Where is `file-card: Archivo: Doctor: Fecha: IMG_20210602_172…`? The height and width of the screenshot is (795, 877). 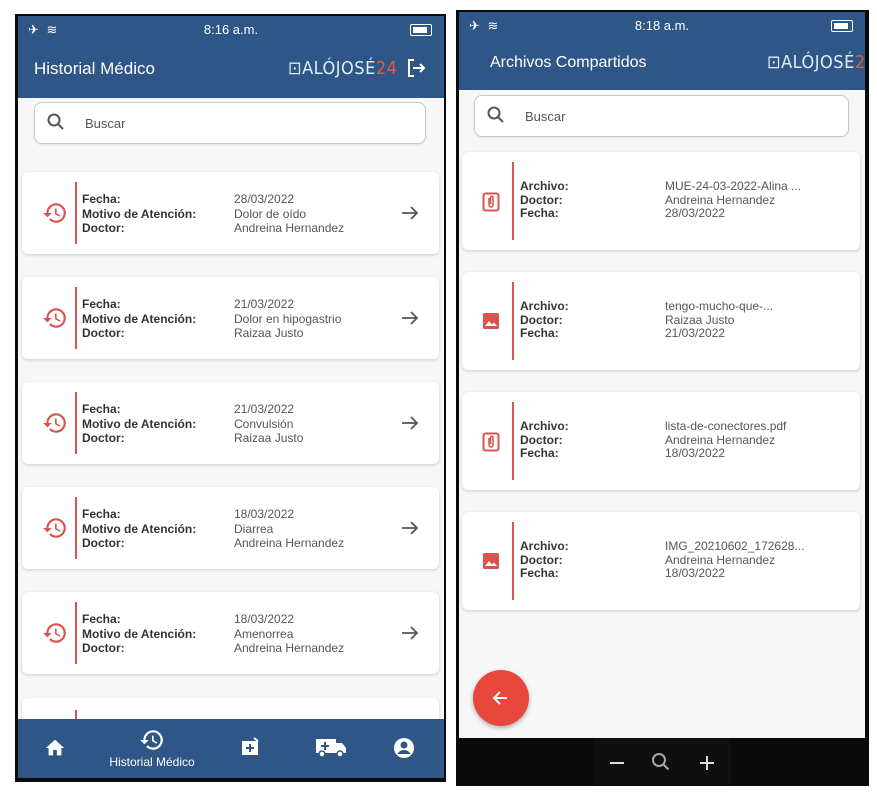
file-card: Archivo: Doctor: Fecha: IMG_20210602_172… is located at coordinates (661, 561).